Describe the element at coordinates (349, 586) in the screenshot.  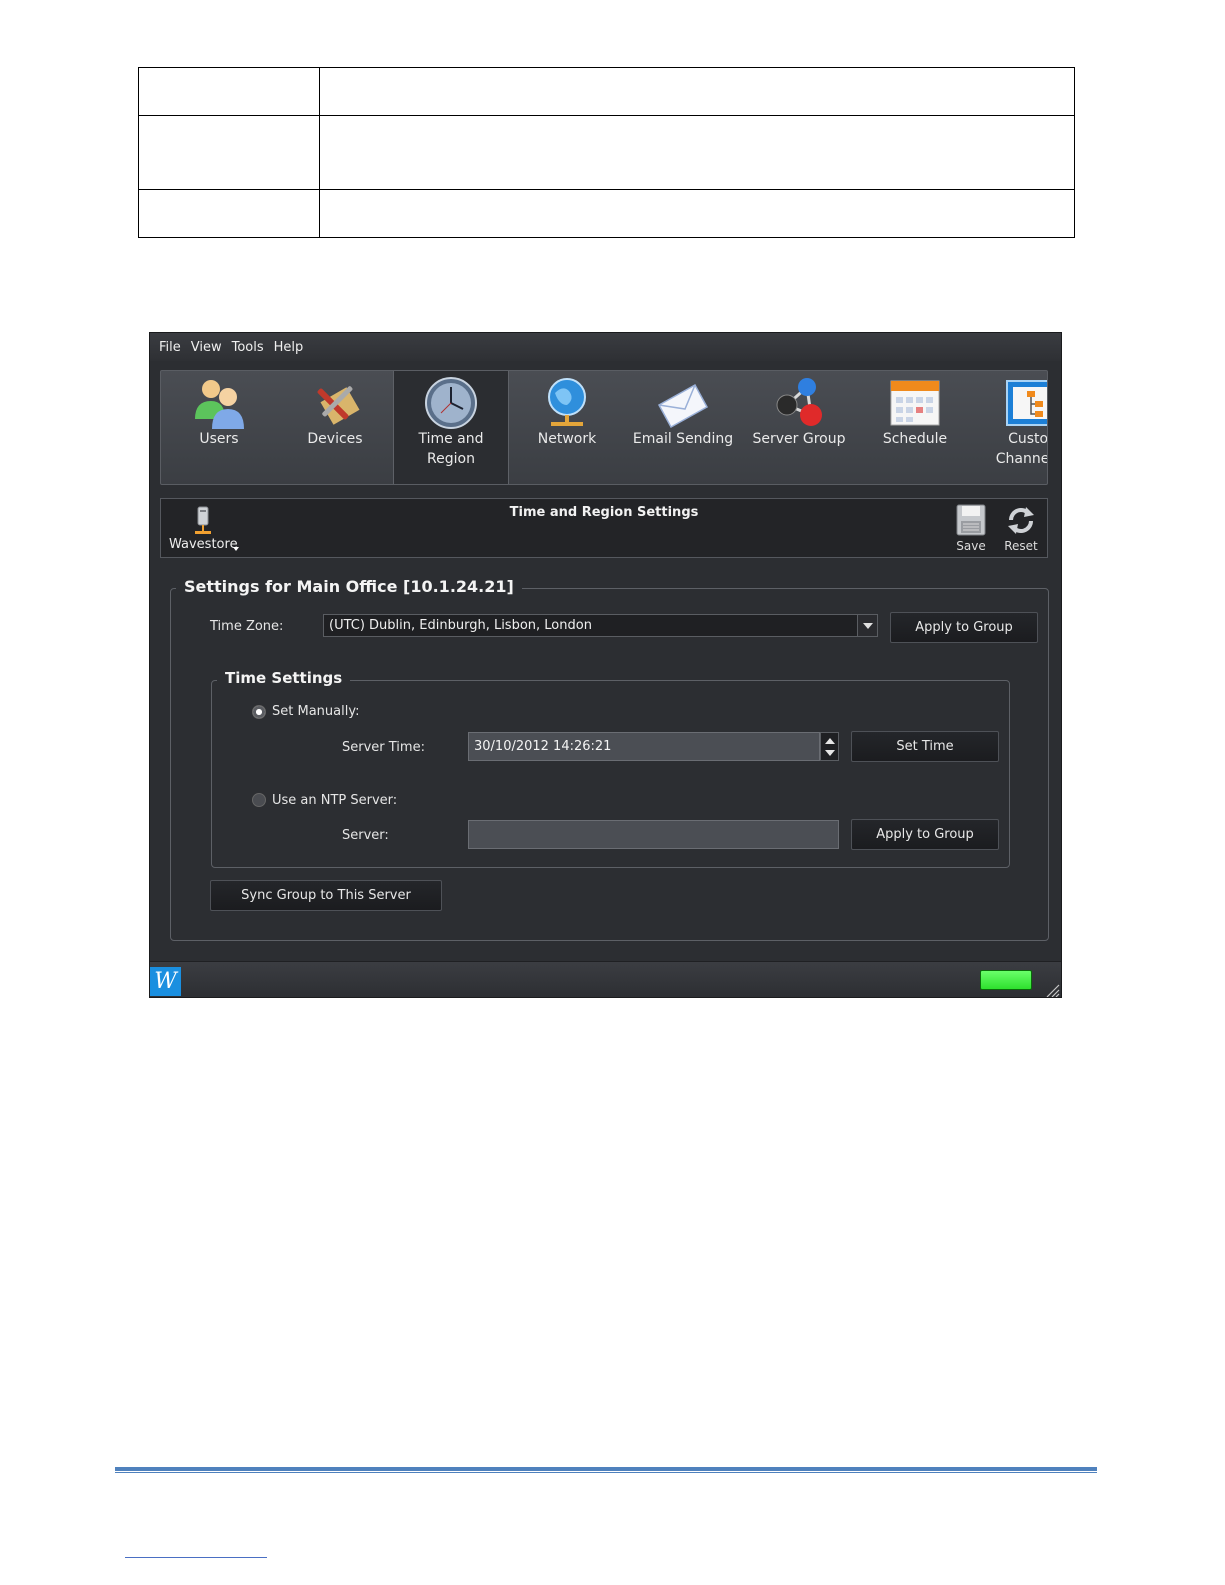
I see `settings-group-title: Settings for Main Office [10.1.24.21]` at that location.